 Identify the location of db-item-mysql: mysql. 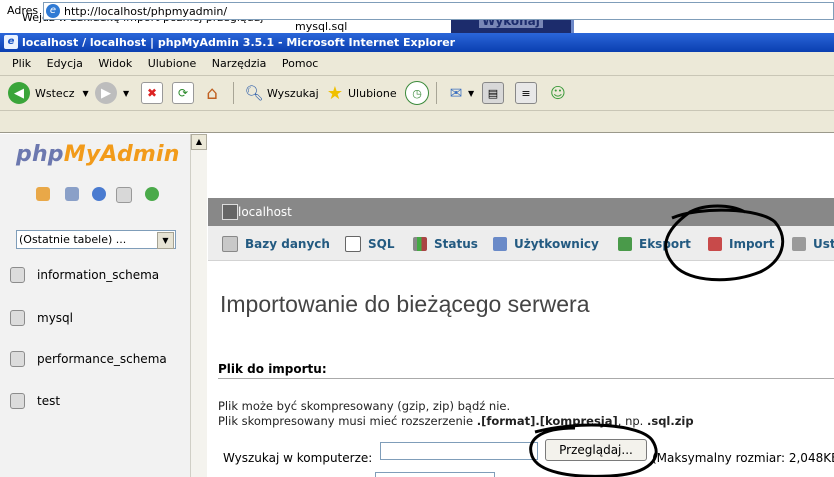
(41, 318).